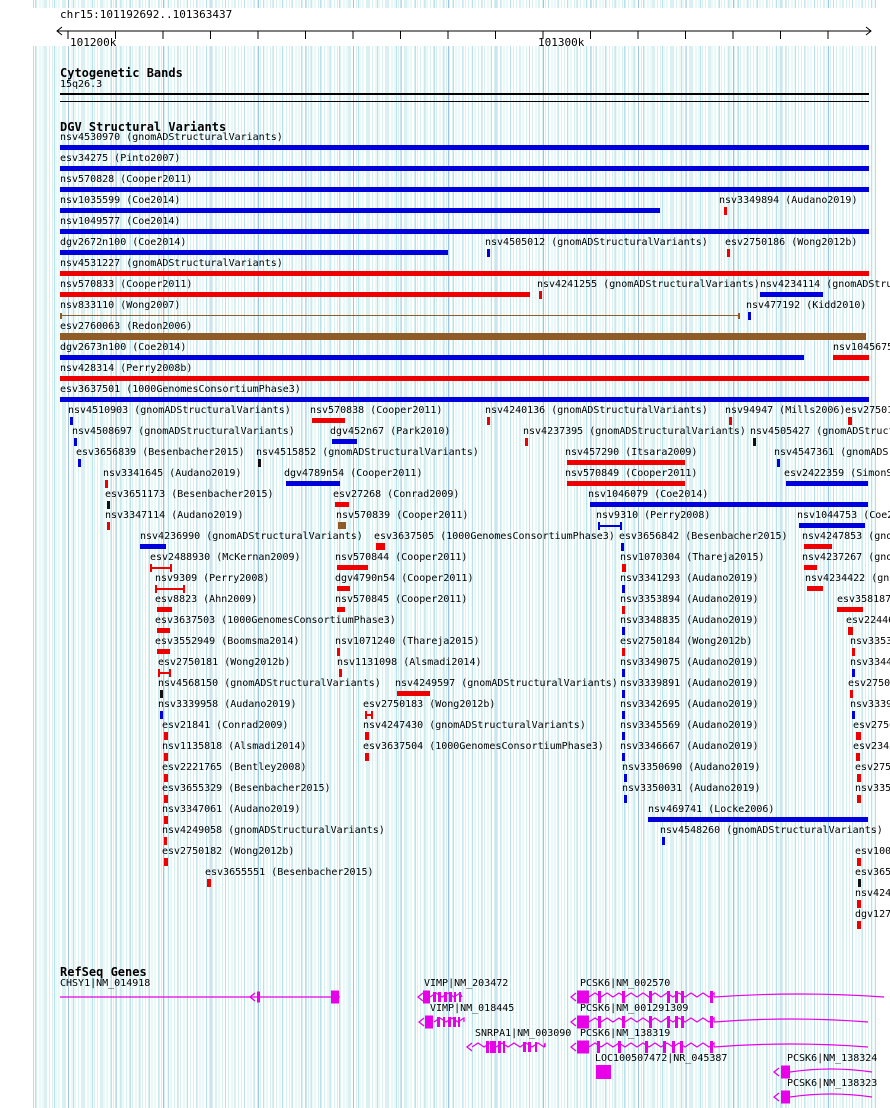 This screenshot has width=890, height=1108. Describe the element at coordinates (353, 474) in the screenshot. I see `variant-label: dgv4789n54 (Cooper2011)` at that location.